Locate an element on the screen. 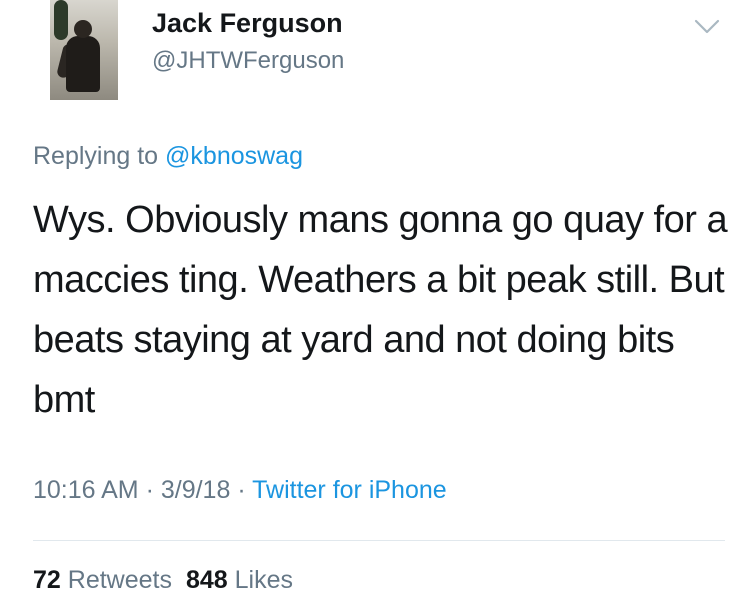 Image resolution: width=750 pixels, height=600 pixels. retweets-count: 72 is located at coordinates (47, 580).